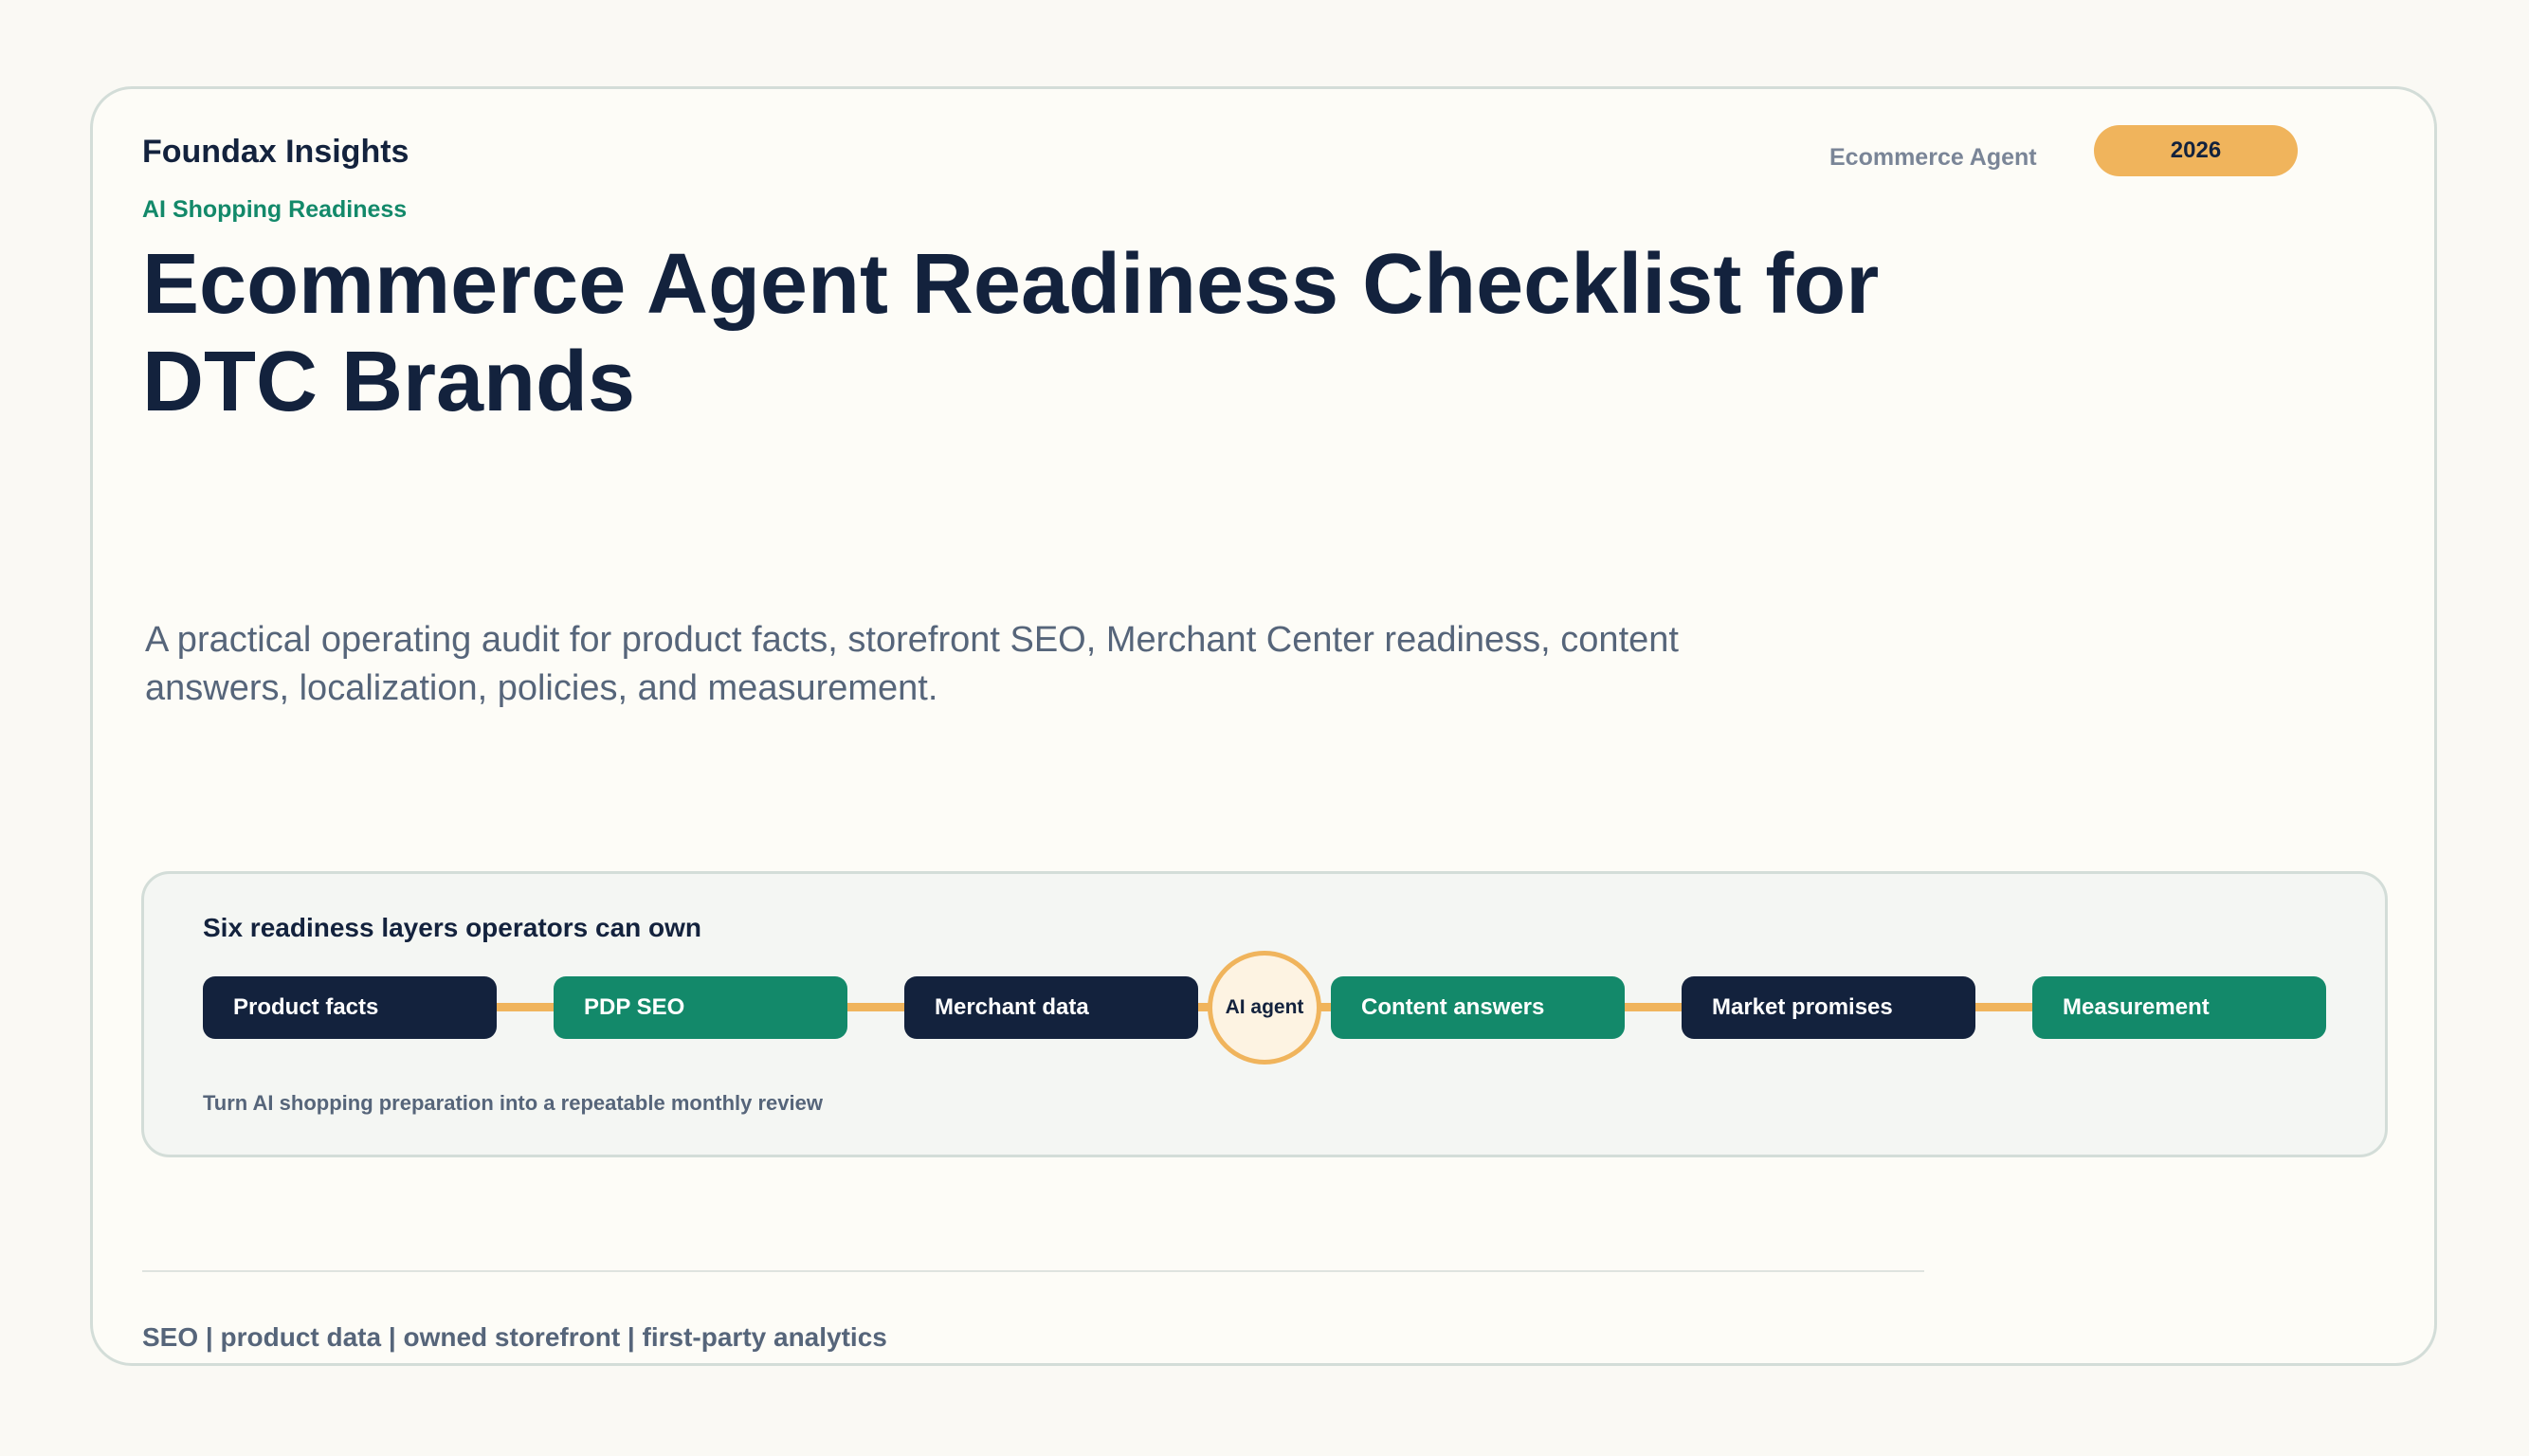 Image resolution: width=2529 pixels, height=1456 pixels. What do you see at coordinates (275, 152) in the screenshot?
I see `brand-name: Foundax Insights` at bounding box center [275, 152].